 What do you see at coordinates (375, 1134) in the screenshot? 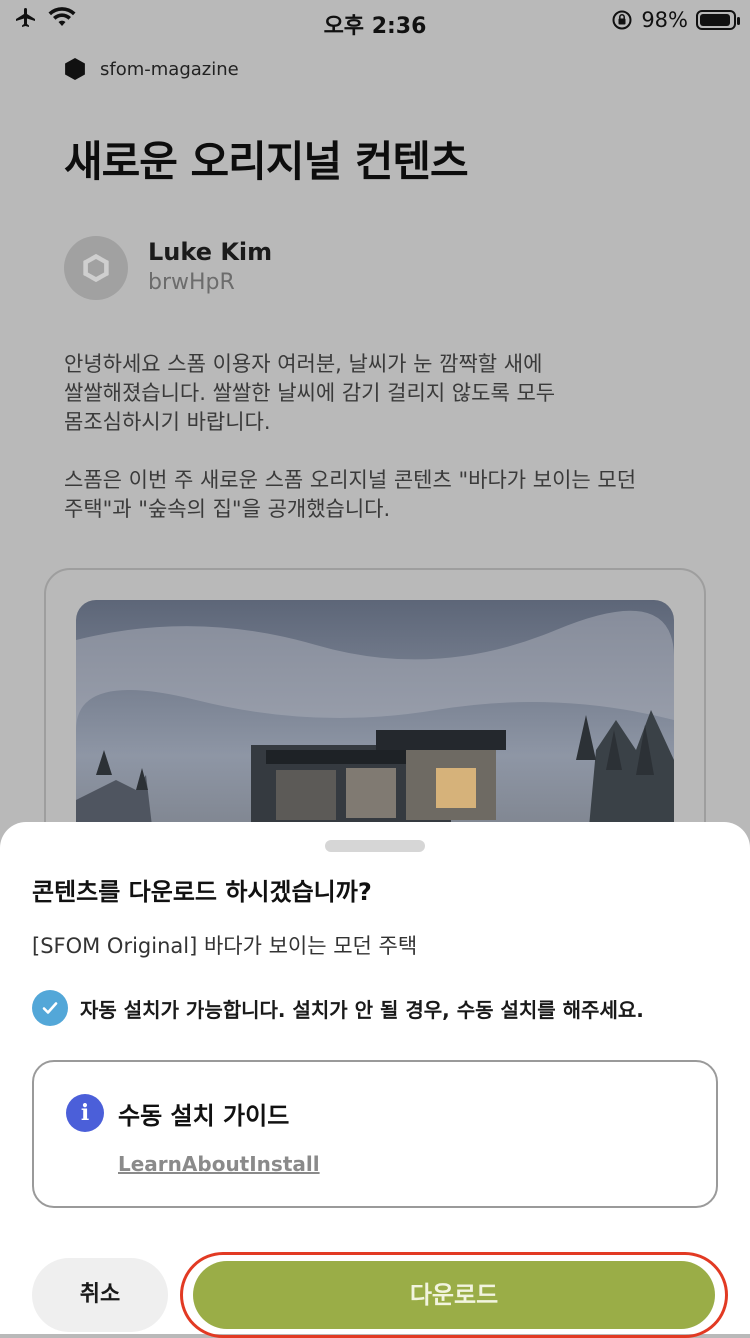
I see `manual-install-guide-box: i 수동 설치 가이드 LearnAboutInstall` at bounding box center [375, 1134].